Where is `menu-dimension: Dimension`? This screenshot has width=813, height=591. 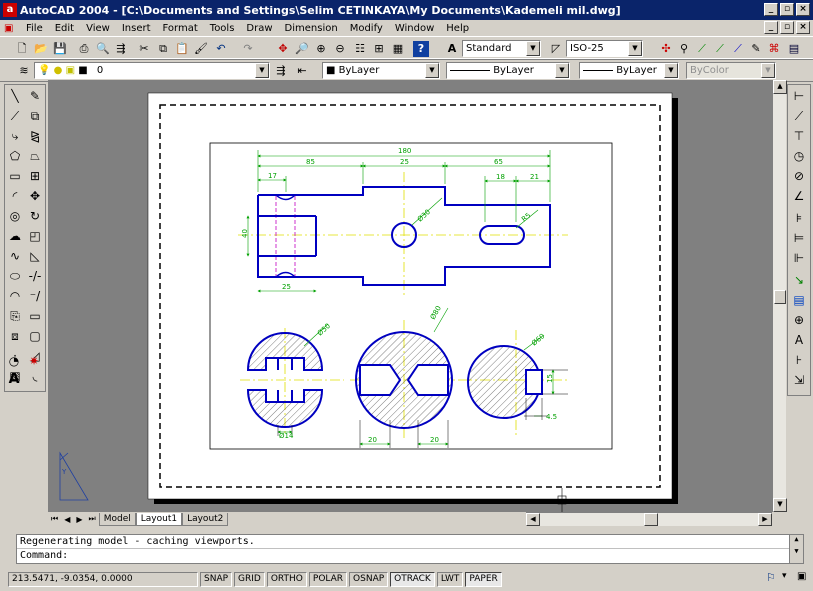
menu-dimension: Dimension is located at coordinates (311, 28).